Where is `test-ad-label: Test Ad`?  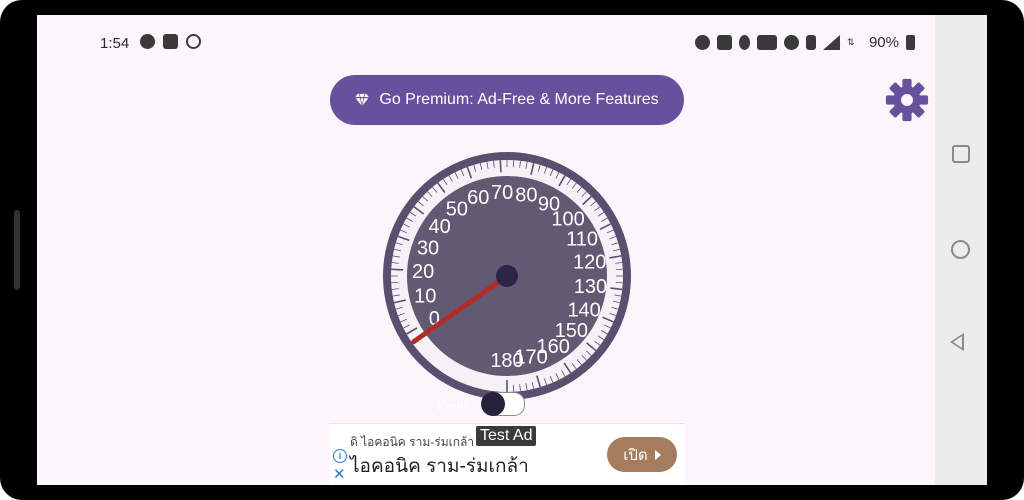
test-ad-label: Test Ad is located at coordinates (506, 436).